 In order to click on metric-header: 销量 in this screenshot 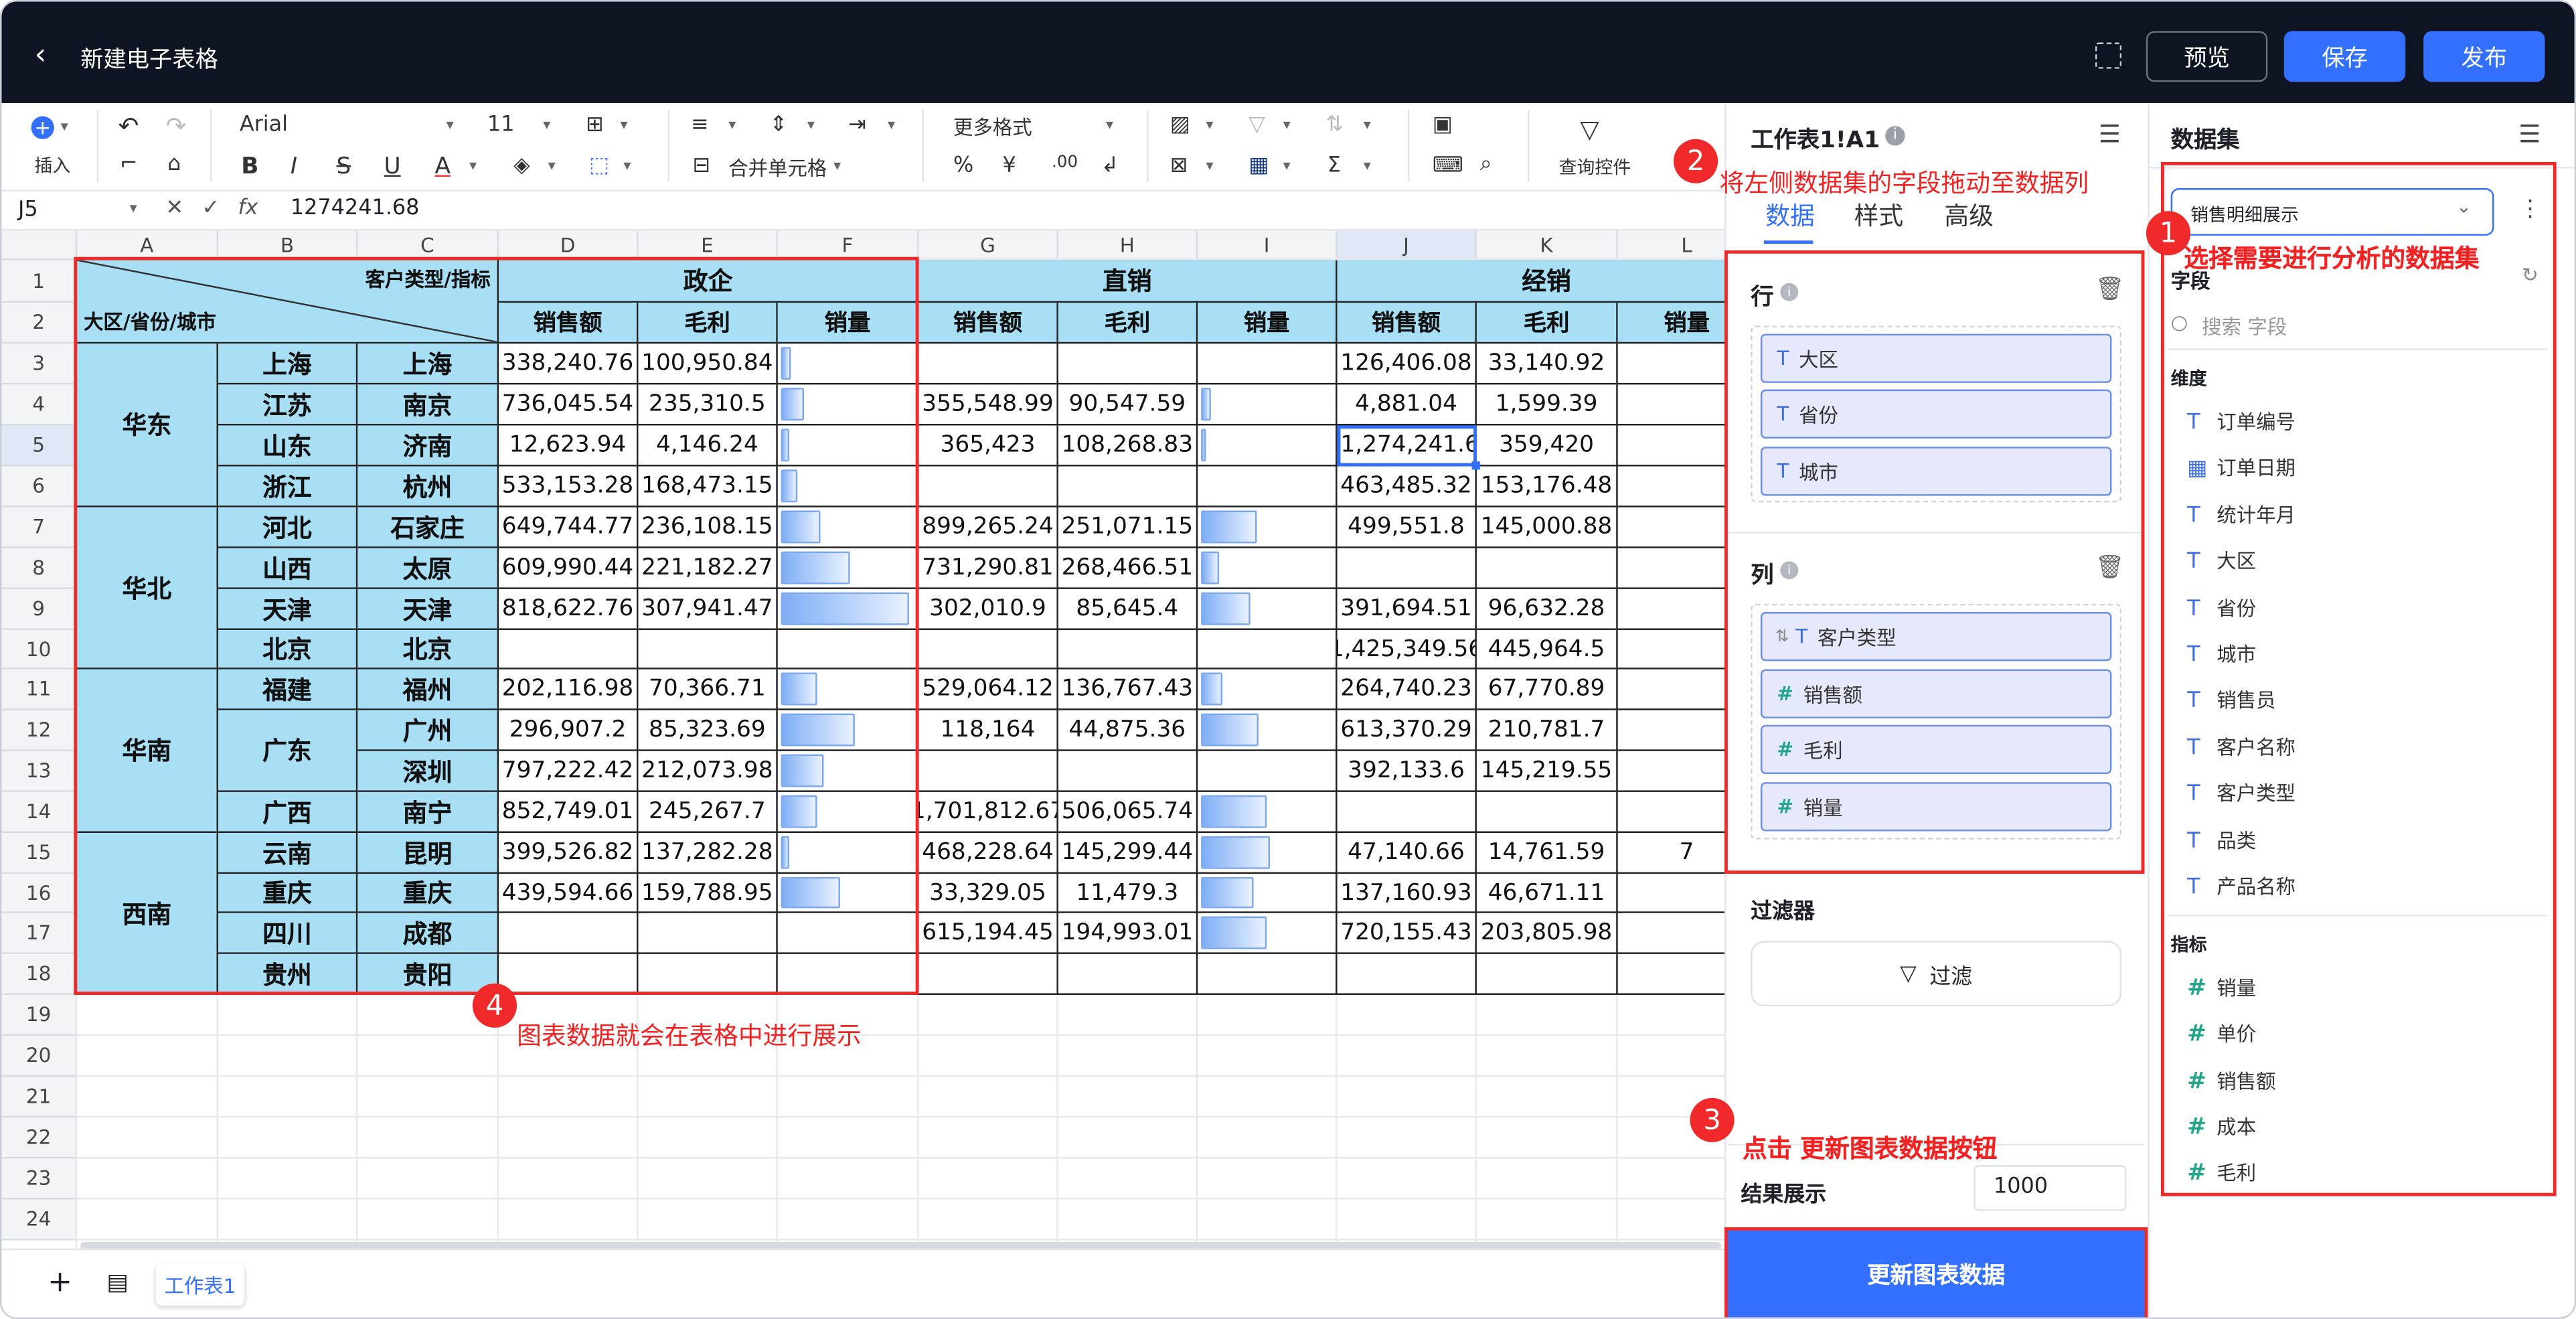, I will do `click(1268, 323)`.